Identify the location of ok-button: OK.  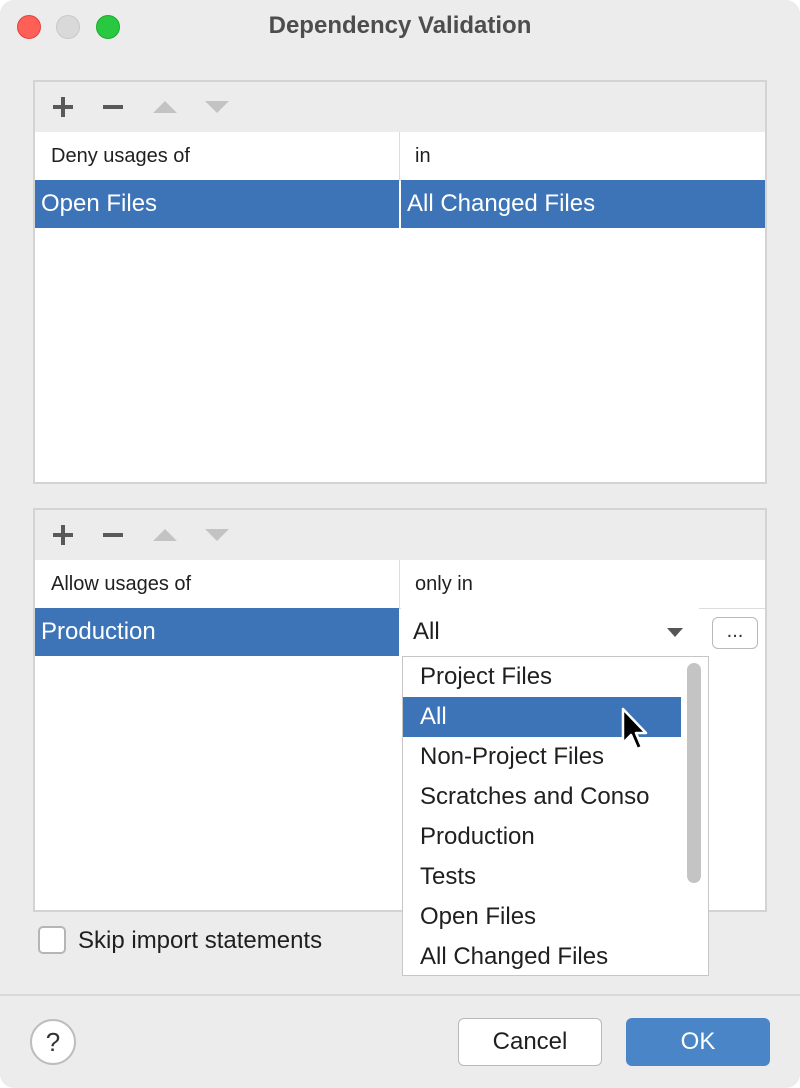
(698, 1042).